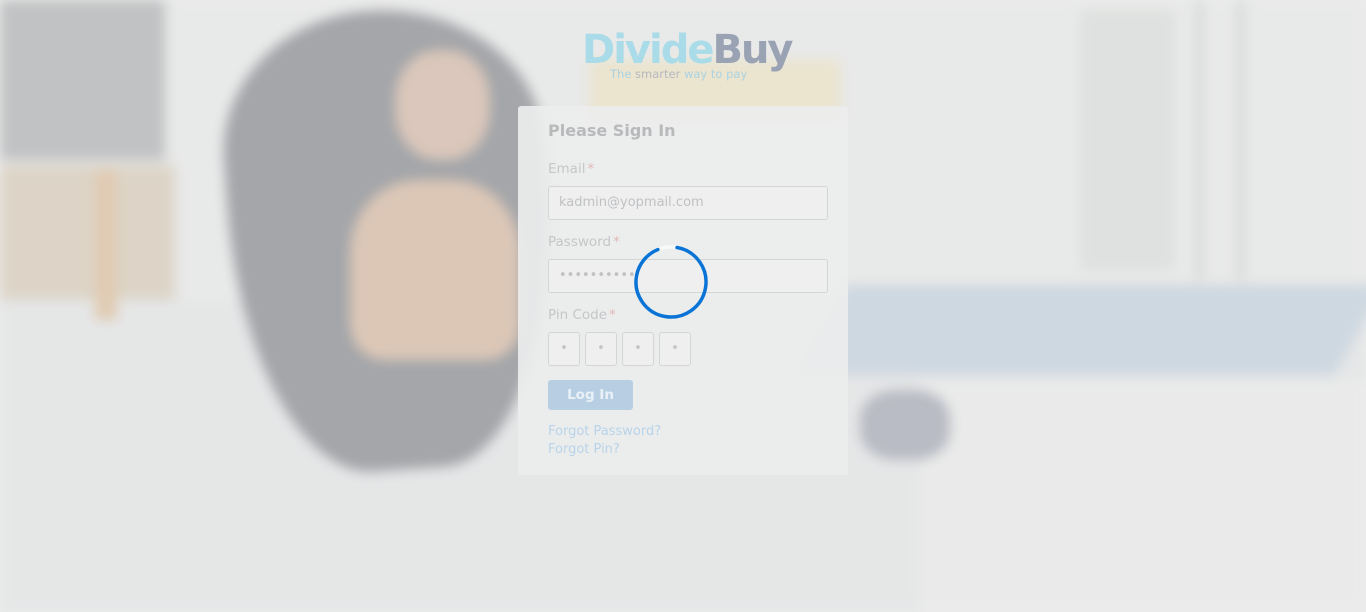 The width and height of the screenshot is (1366, 612). Describe the element at coordinates (590, 395) in the screenshot. I see `login-button: Log In` at that location.